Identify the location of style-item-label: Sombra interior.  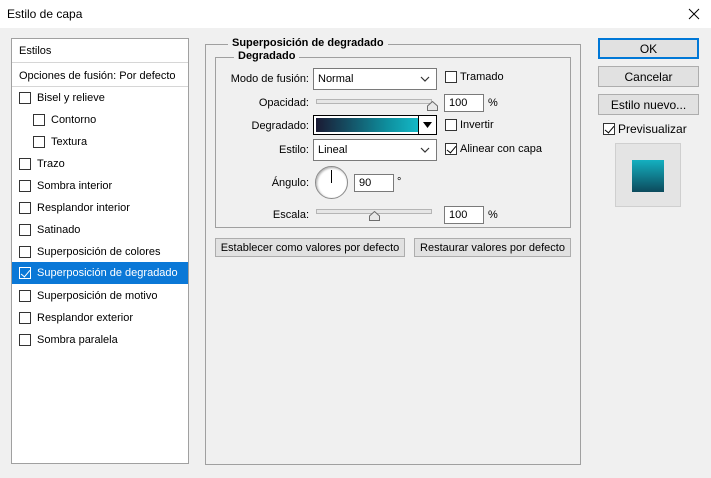
(75, 186).